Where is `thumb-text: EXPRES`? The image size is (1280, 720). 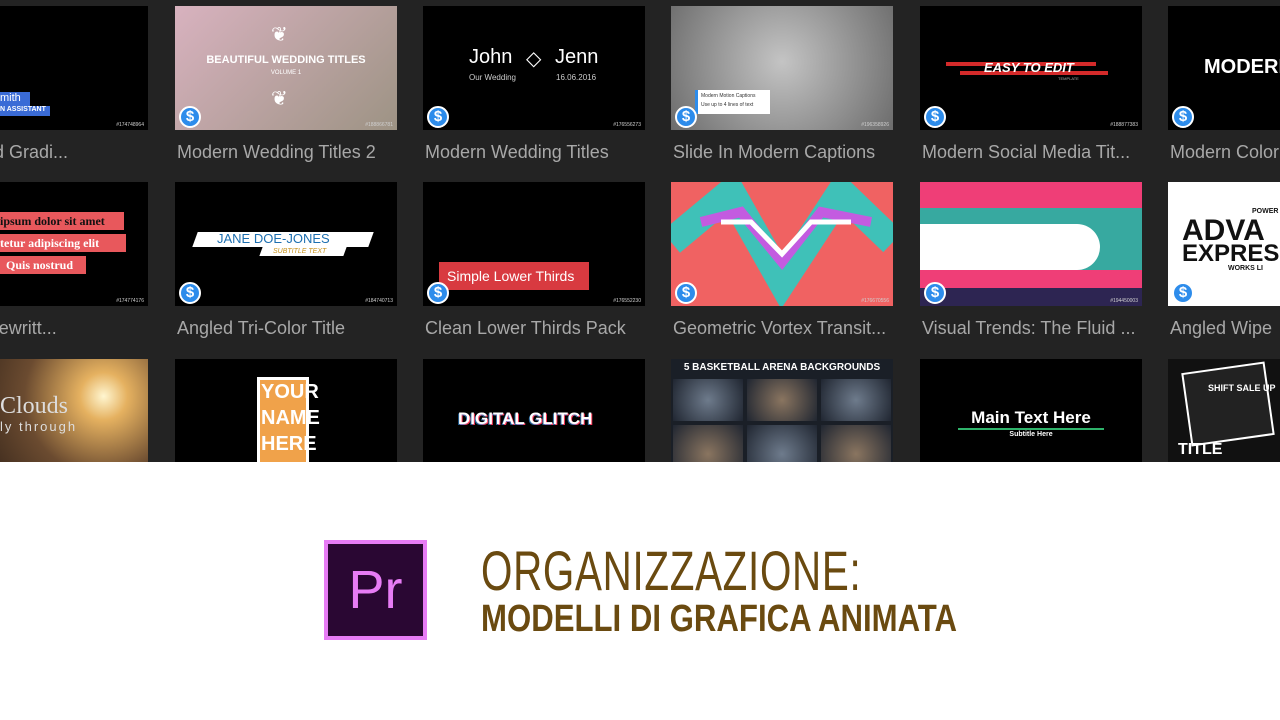
thumb-text: EXPRES is located at coordinates (1231, 253).